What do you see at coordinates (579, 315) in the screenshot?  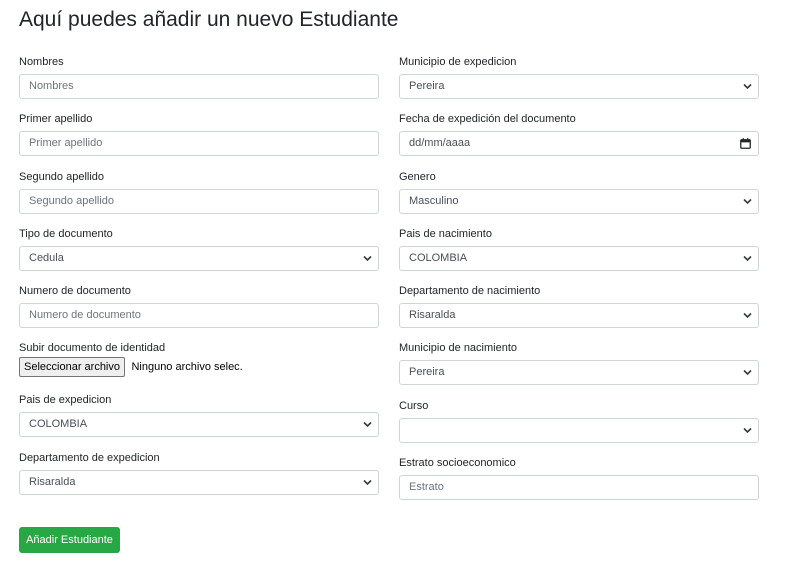 I see `departamento-nacimiento-select: Risaralda` at bounding box center [579, 315].